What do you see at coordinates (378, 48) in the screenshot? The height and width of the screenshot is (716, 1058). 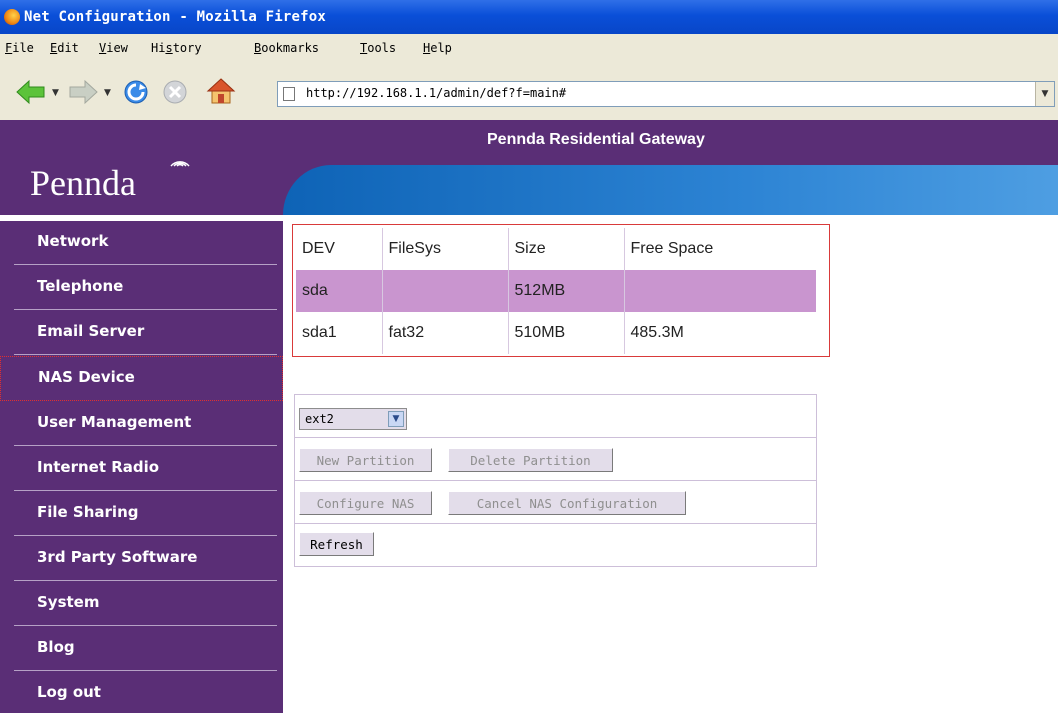 I see `menu-tools: Tools` at bounding box center [378, 48].